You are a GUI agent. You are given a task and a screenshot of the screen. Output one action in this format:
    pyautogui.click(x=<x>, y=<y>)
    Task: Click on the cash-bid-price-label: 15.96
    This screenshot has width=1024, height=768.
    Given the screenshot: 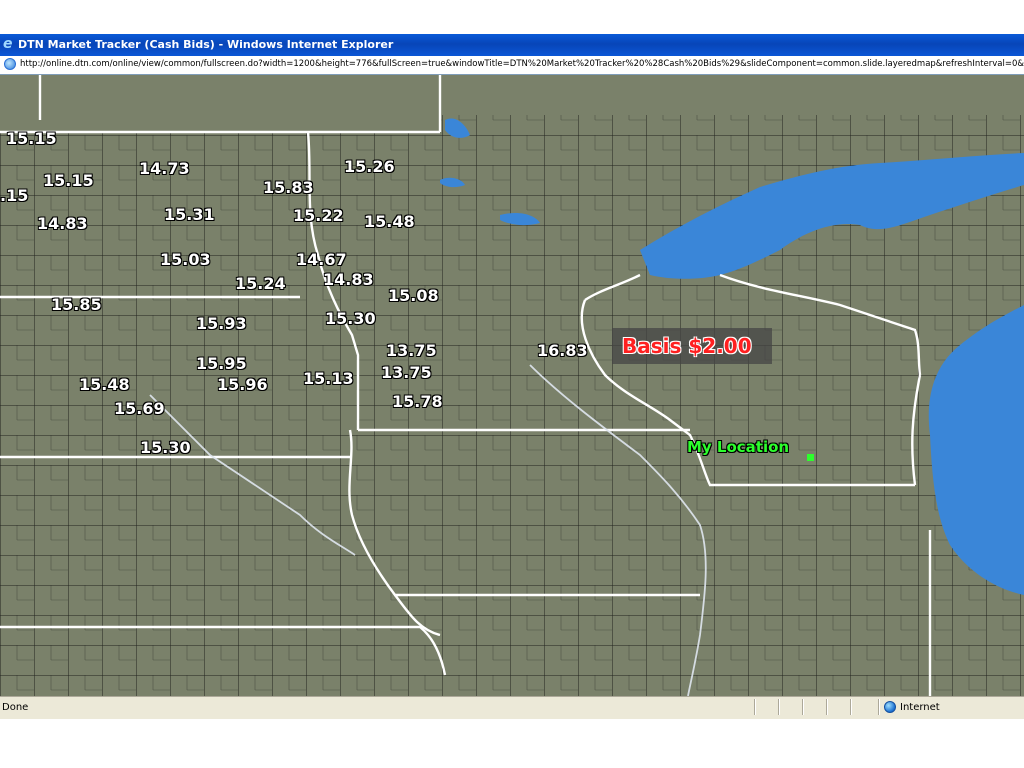 What is the action you would take?
    pyautogui.click(x=242, y=384)
    